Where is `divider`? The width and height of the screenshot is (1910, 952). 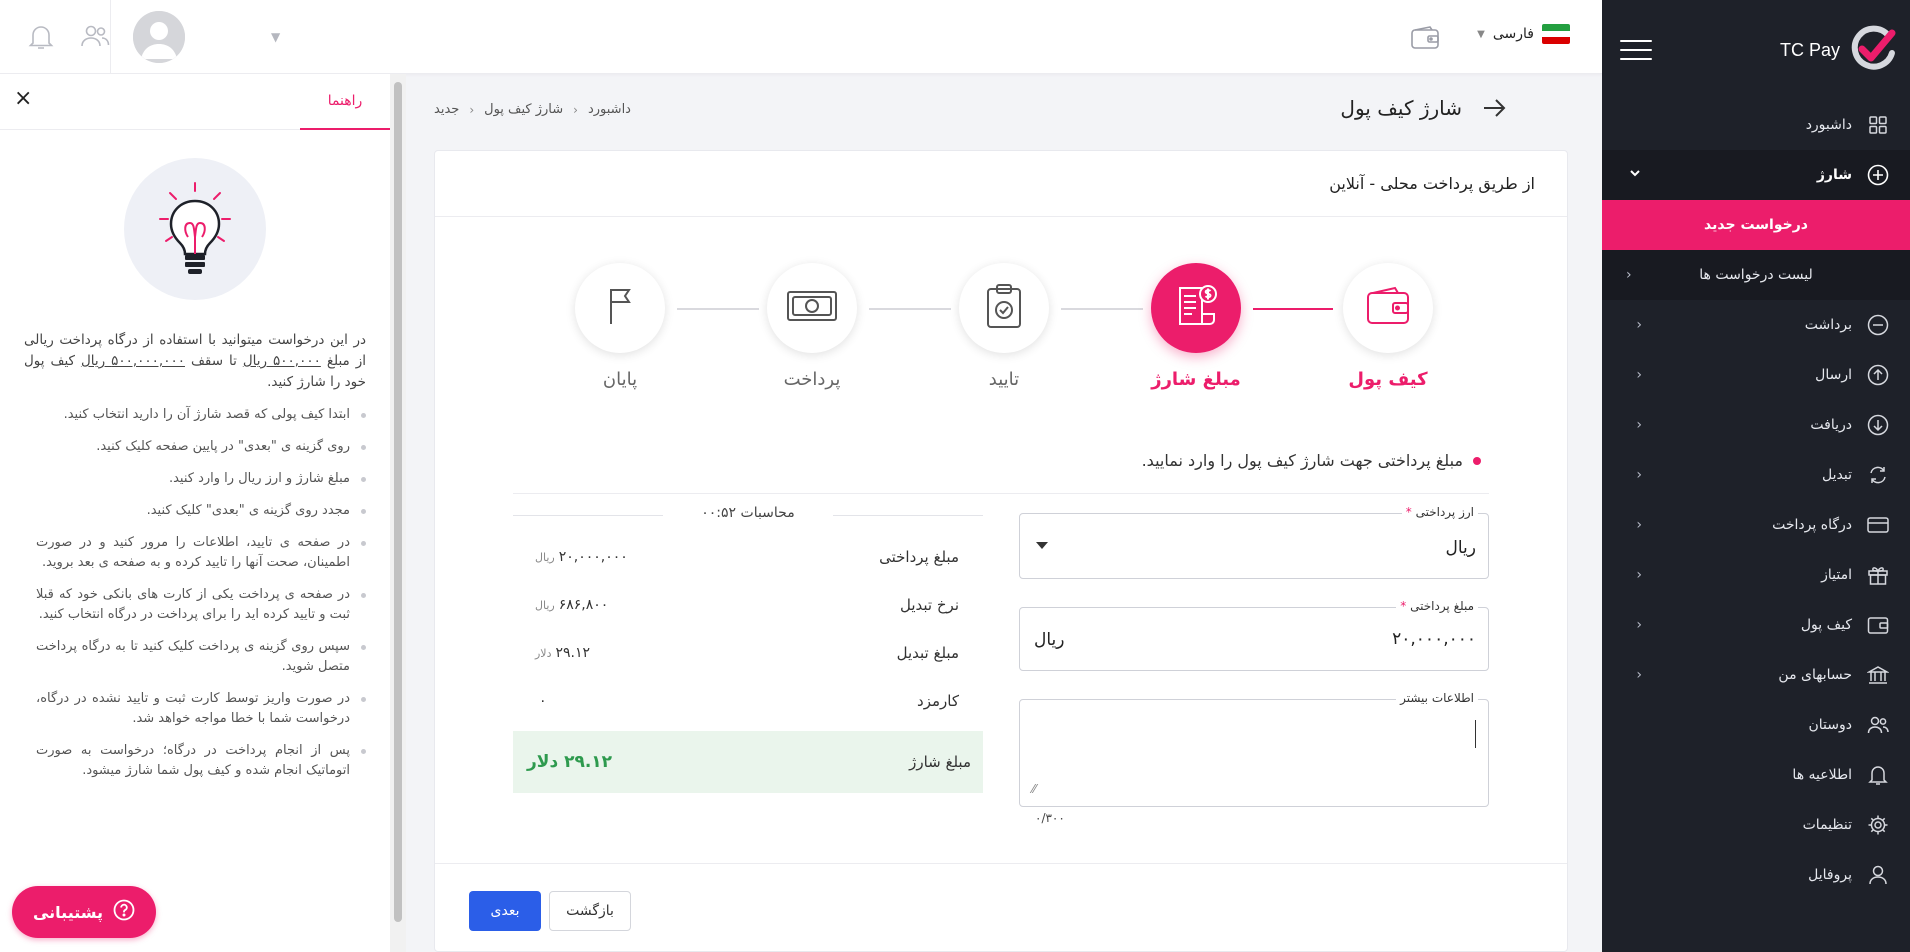 divider is located at coordinates (1001, 493).